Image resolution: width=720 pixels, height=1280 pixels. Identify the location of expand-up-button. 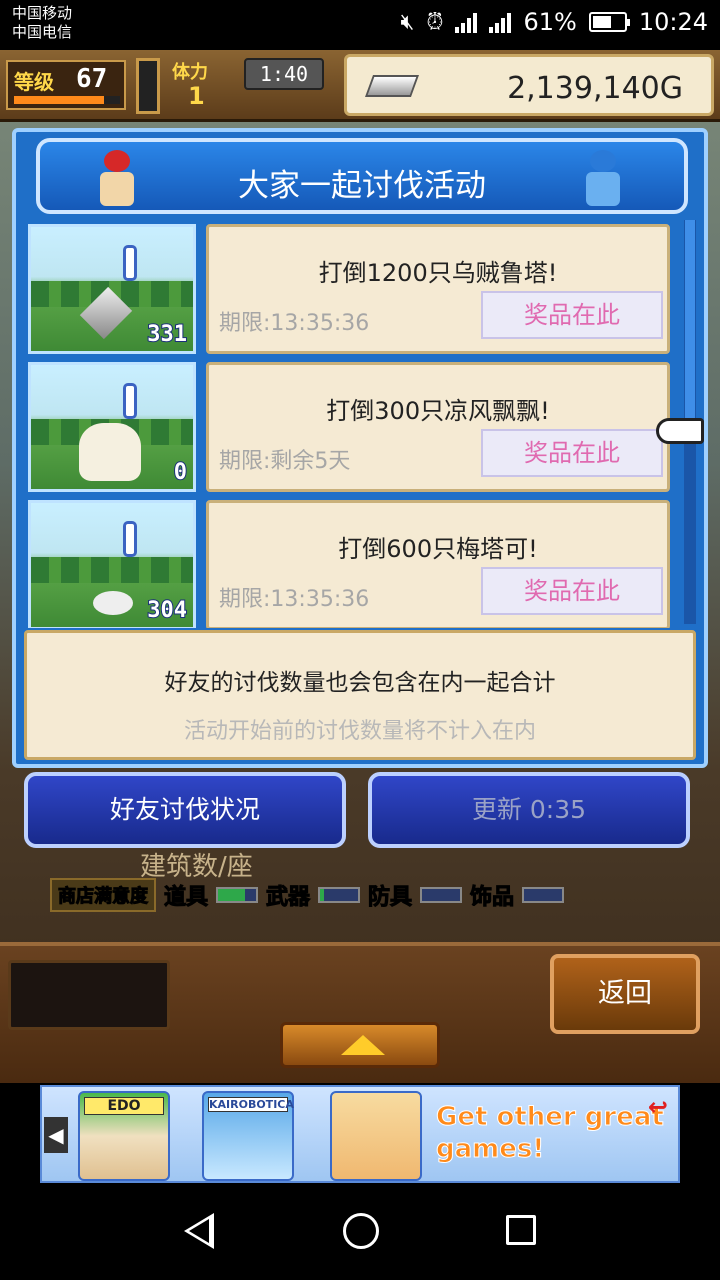
(360, 1045).